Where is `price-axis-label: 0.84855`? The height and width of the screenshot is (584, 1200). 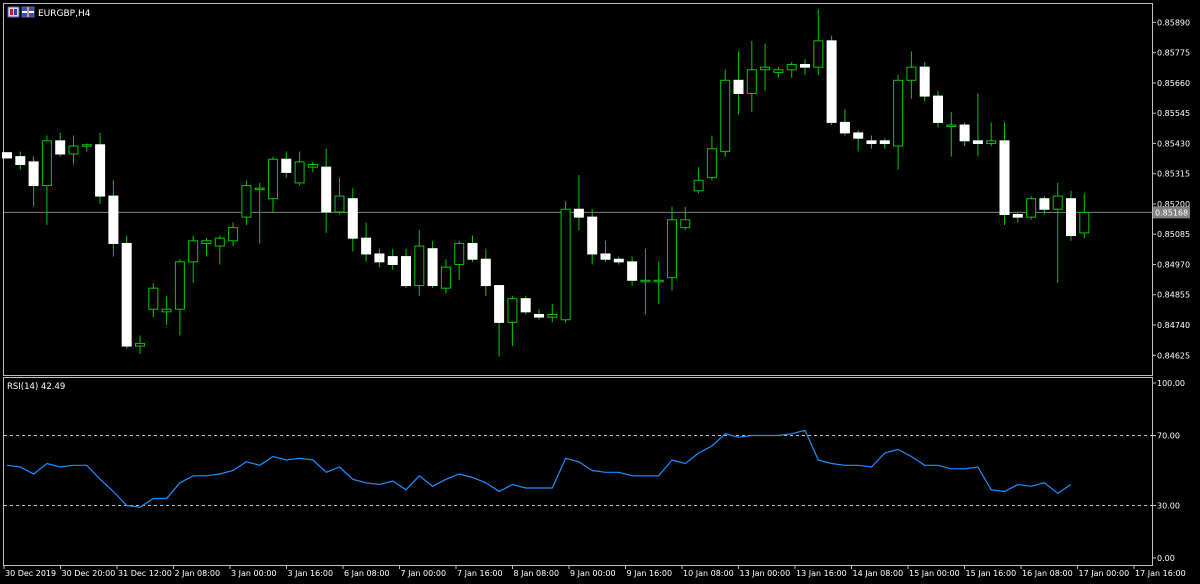
price-axis-label: 0.84855 is located at coordinates (1173, 295).